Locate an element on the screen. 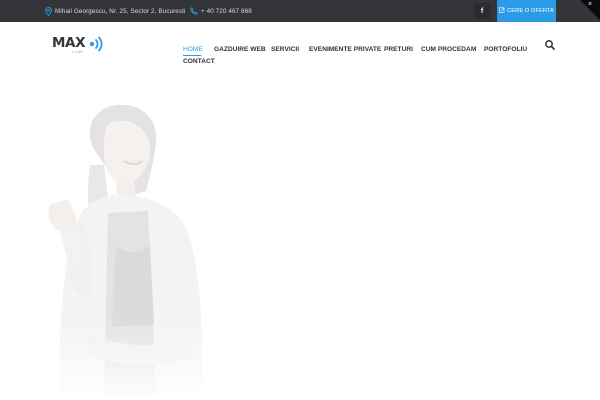 The height and width of the screenshot is (400, 600). nav-portofoliu: PORTOFOLIU is located at coordinates (505, 49).